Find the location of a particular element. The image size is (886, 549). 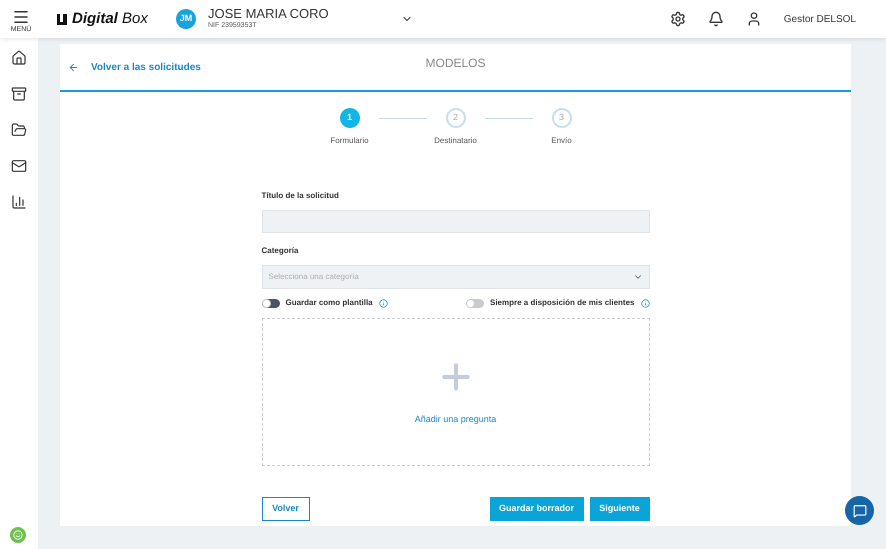

mail-icon is located at coordinates (19, 166).